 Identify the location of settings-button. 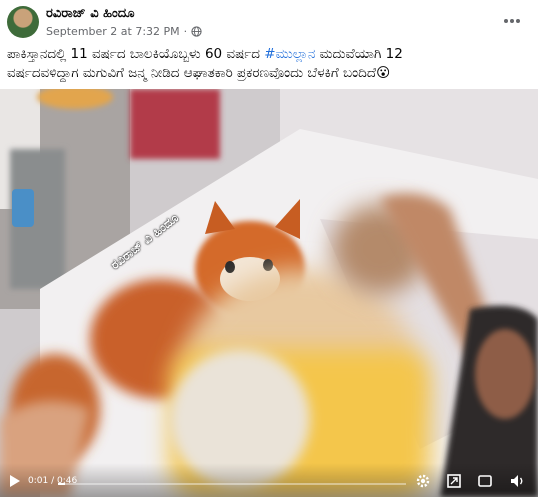
(423, 481).